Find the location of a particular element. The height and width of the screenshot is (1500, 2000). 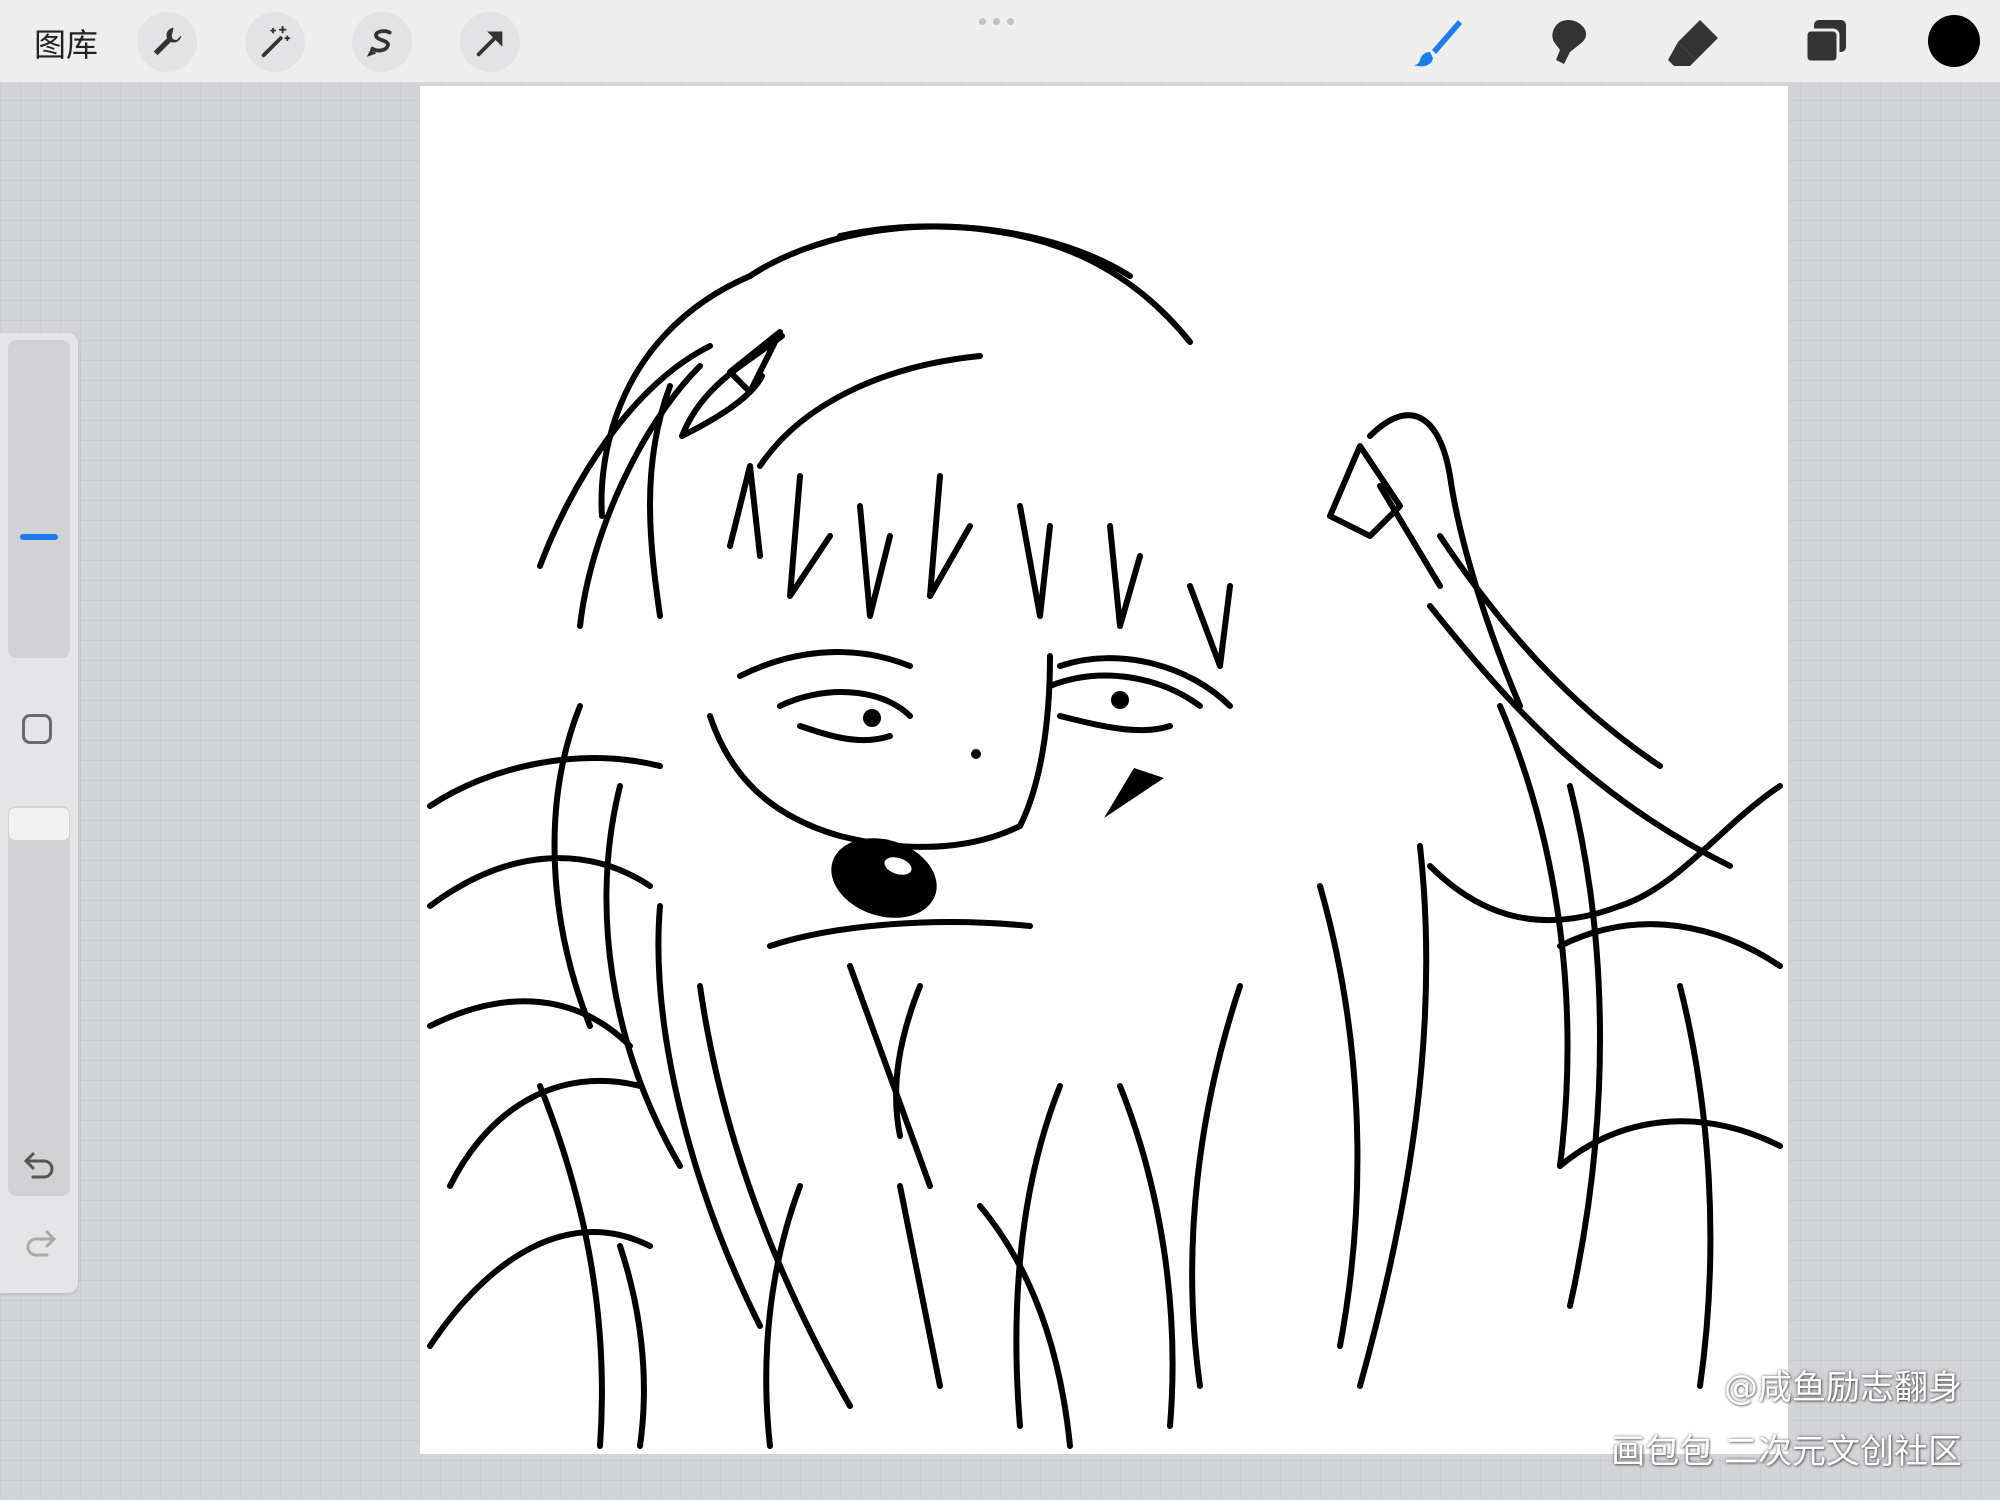

selection-button is located at coordinates (382, 42).